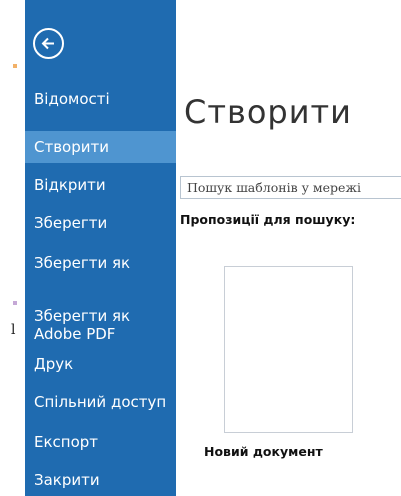 The image size is (401, 496). Describe the element at coordinates (67, 480) in the screenshot. I see `sidebar-item-label: Закрити` at that location.